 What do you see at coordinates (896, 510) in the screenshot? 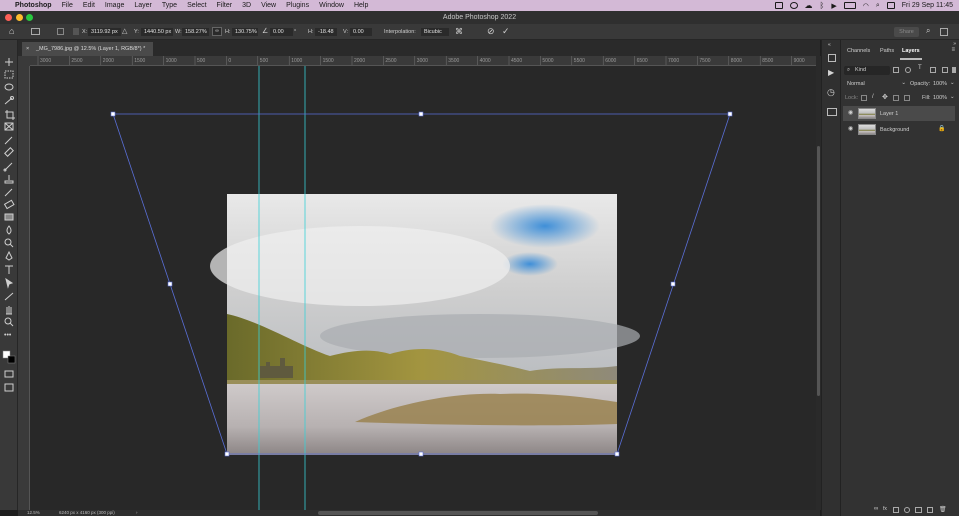
I see `add-mask-icon` at bounding box center [896, 510].